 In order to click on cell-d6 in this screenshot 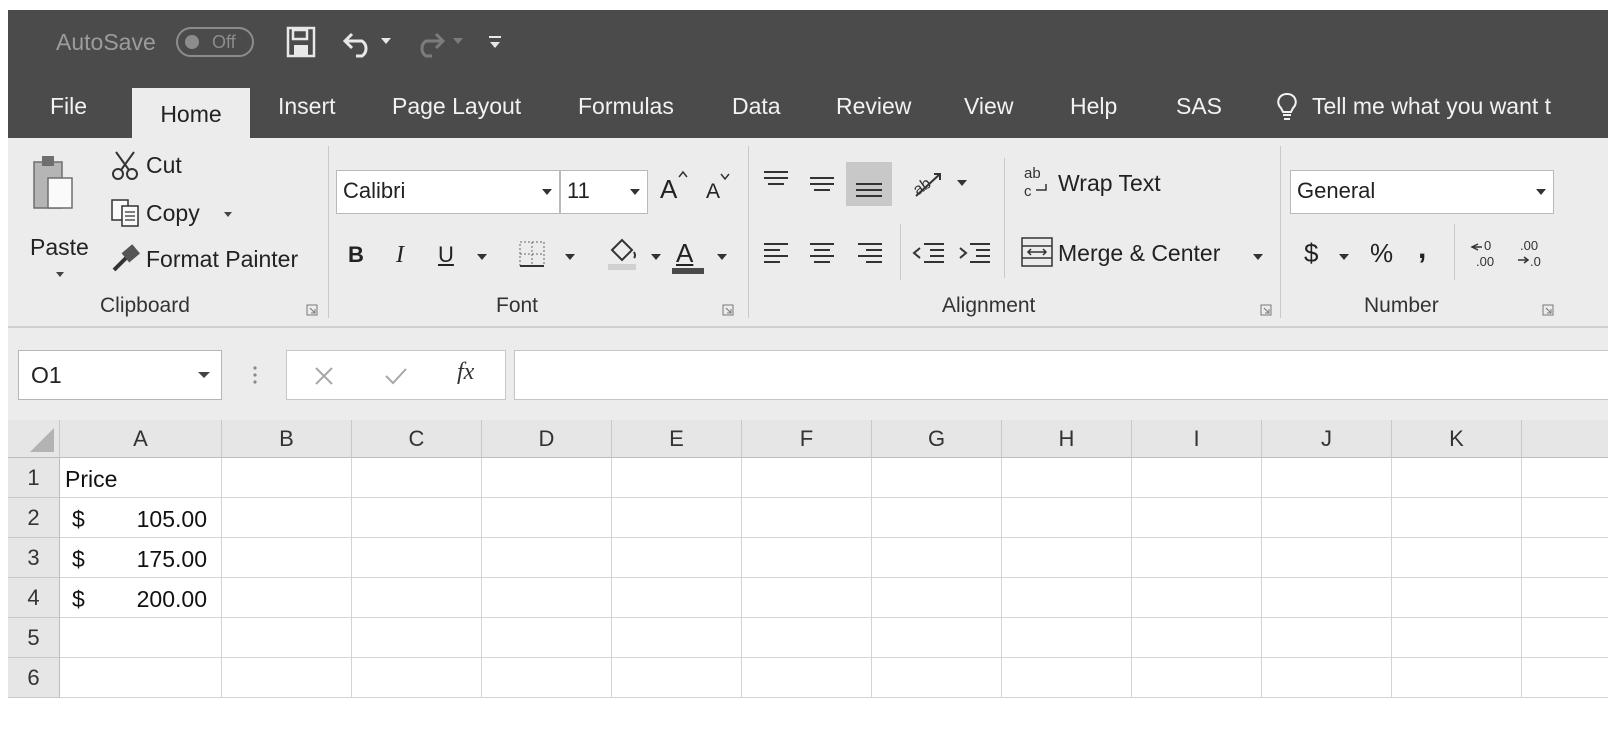, I will do `click(547, 678)`.